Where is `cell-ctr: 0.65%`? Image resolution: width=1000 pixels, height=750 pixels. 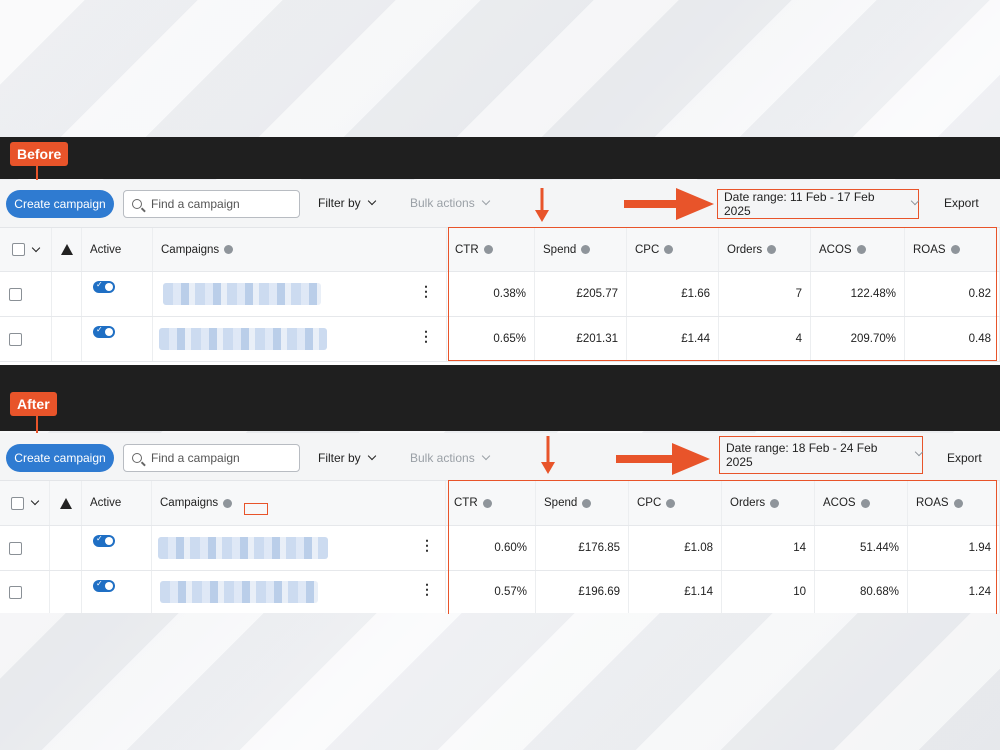
cell-ctr: 0.65% is located at coordinates (491, 339).